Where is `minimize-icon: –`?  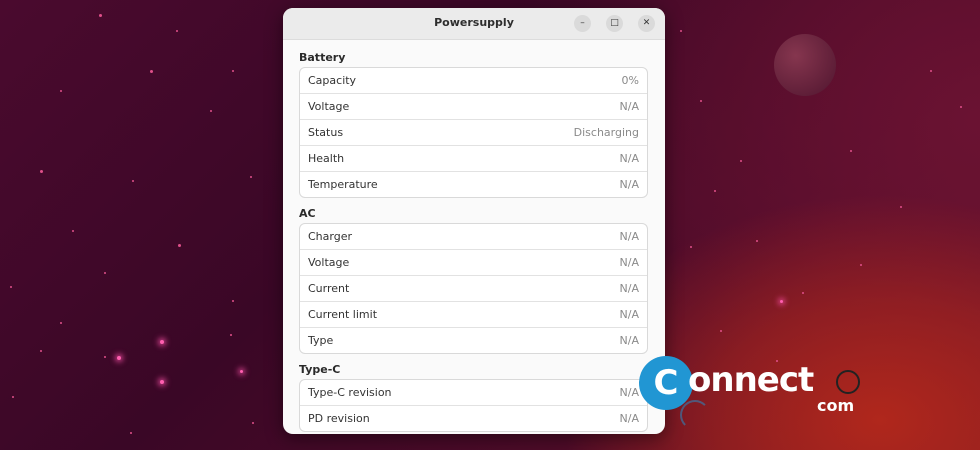
minimize-icon: – is located at coordinates (582, 23).